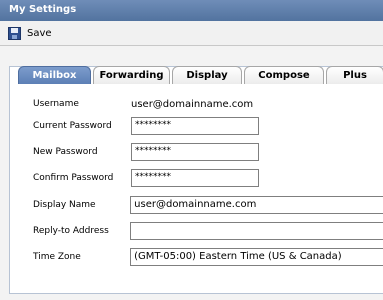 This screenshot has height=300, width=383. Describe the element at coordinates (65, 152) in the screenshot. I see `new-password-label: New Password` at that location.